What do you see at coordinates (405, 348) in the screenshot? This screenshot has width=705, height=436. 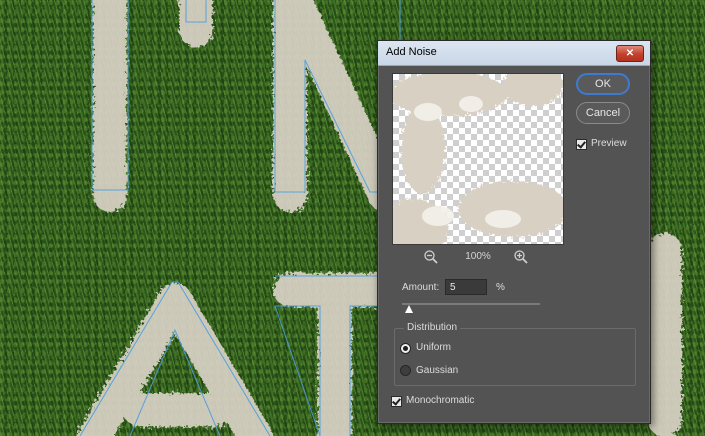 I see `uniform-radio` at bounding box center [405, 348].